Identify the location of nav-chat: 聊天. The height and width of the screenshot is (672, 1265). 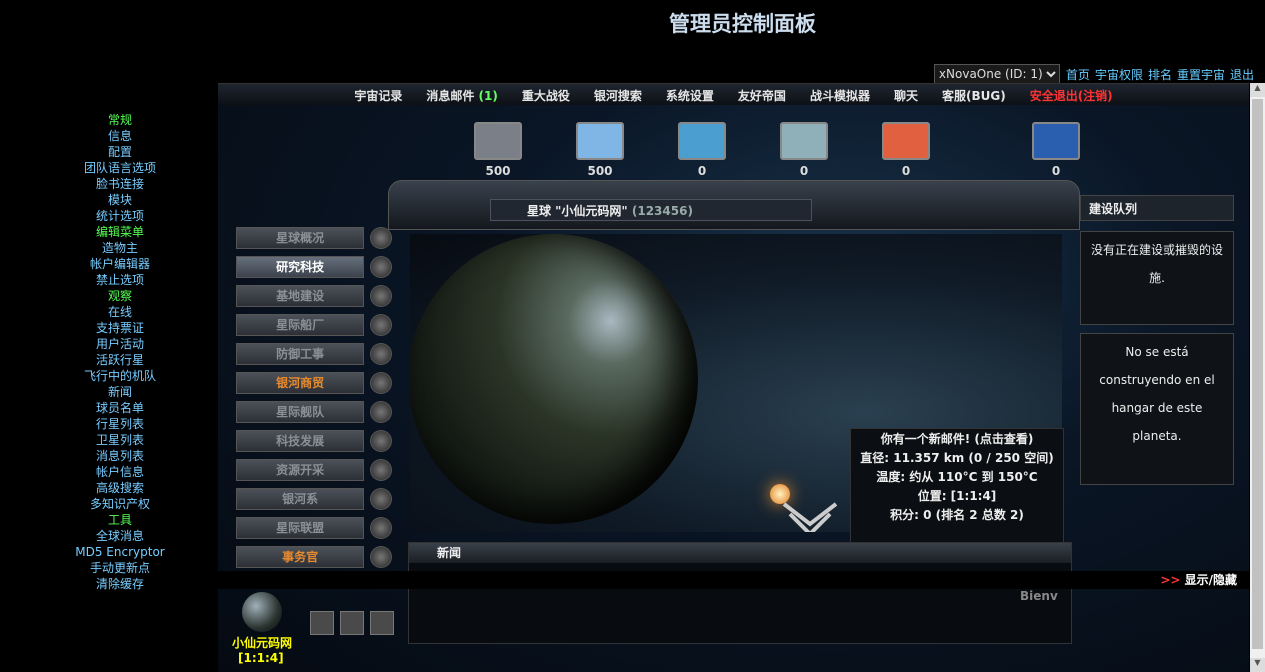
(906, 95).